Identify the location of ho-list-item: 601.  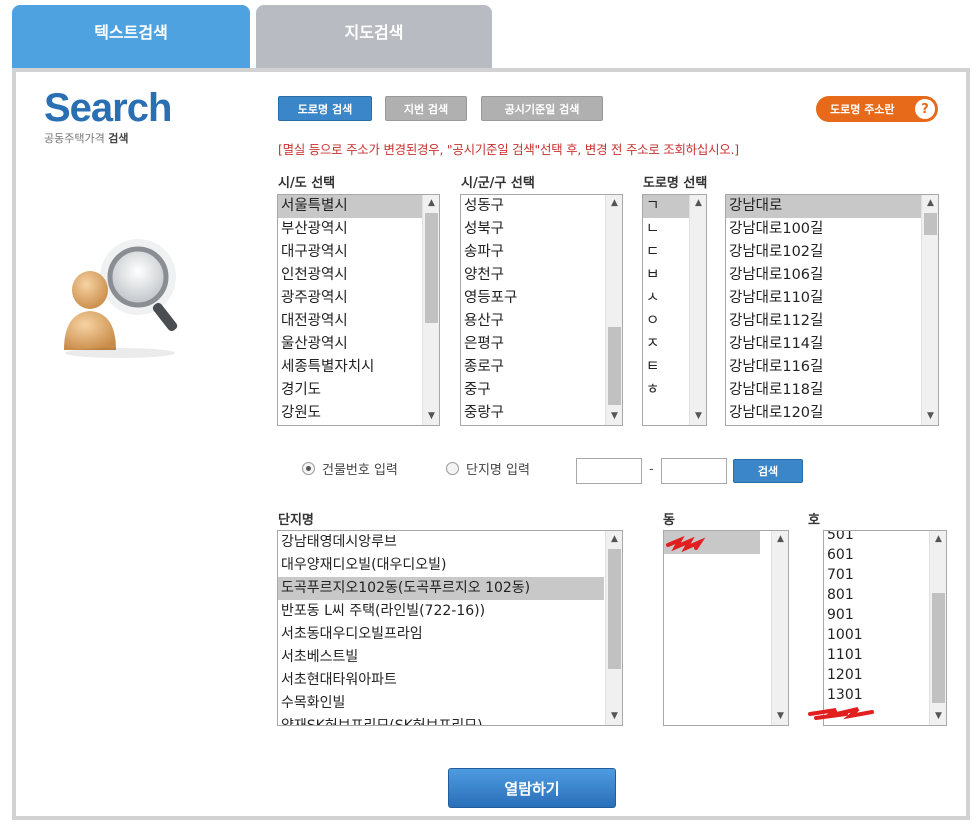
(885, 555).